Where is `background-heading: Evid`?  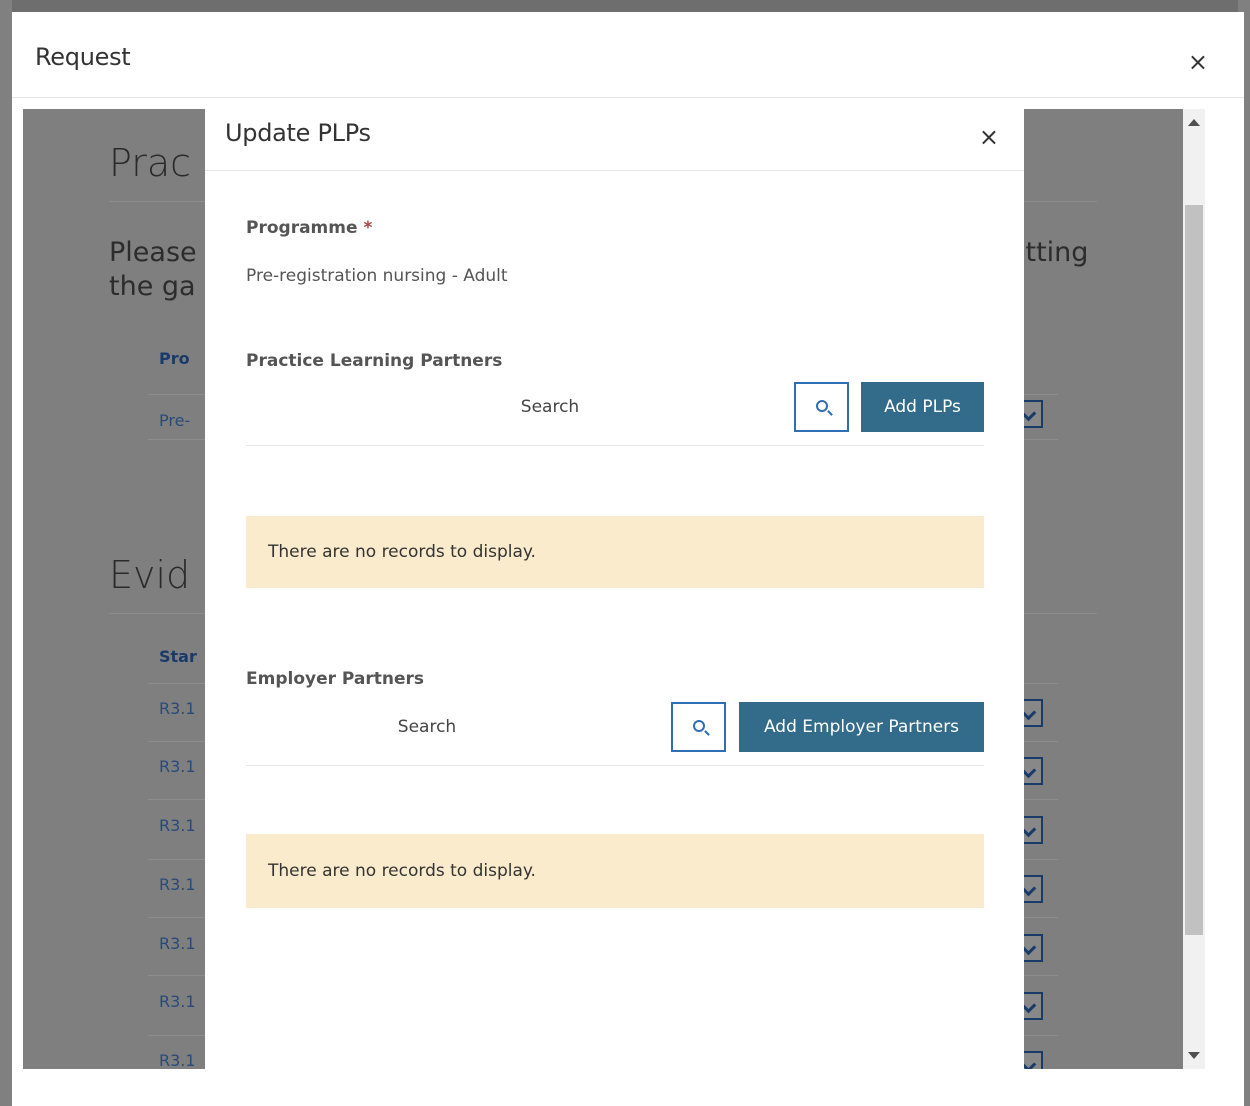
background-heading: Evid is located at coordinates (150, 575).